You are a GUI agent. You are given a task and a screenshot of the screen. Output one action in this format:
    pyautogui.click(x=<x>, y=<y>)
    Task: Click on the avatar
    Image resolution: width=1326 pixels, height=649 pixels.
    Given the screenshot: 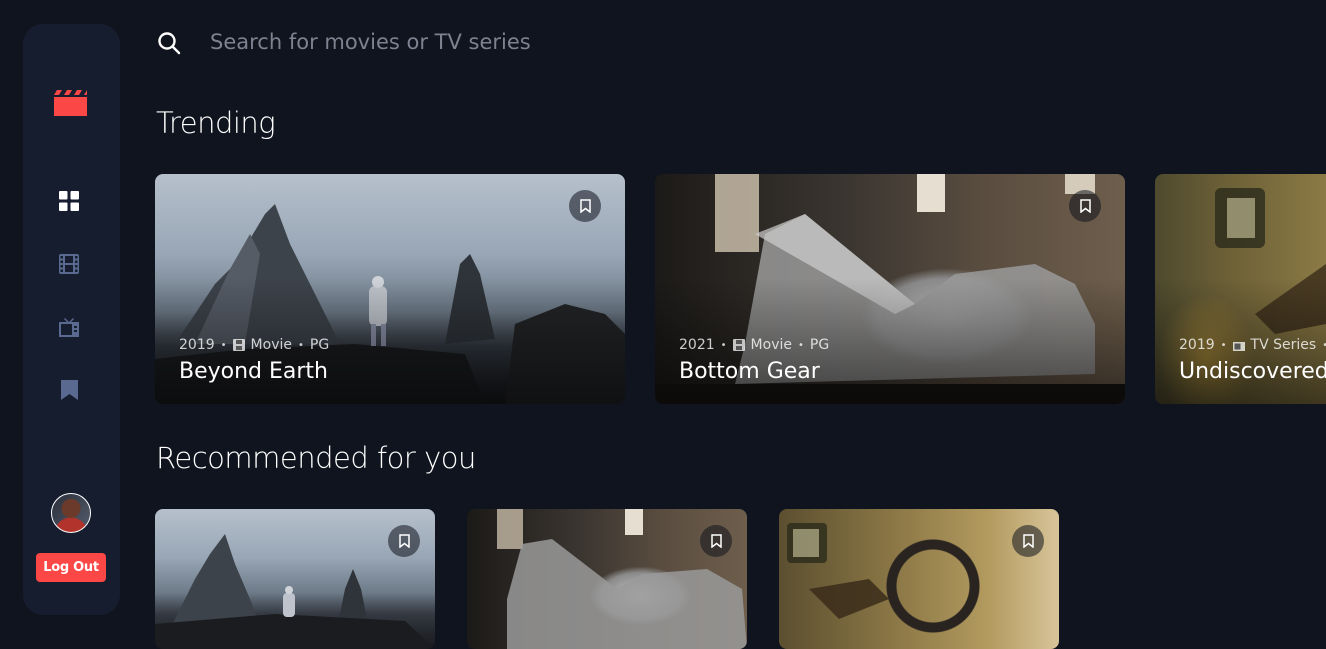 What is the action you would take?
    pyautogui.click(x=71, y=513)
    